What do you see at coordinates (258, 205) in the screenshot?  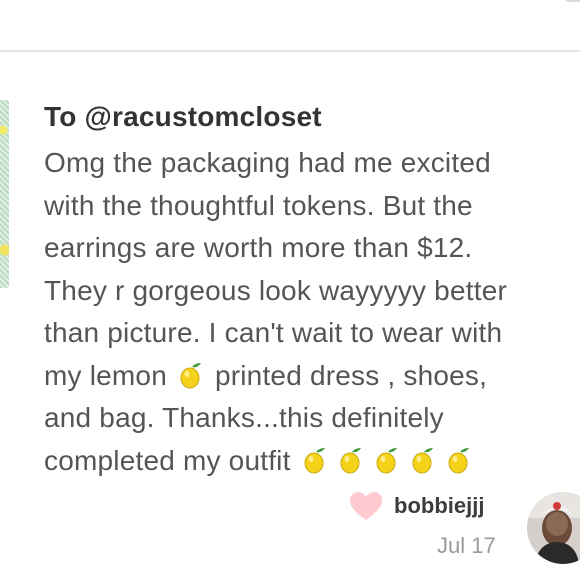 I see `message-text: with the thoughtful tokens. But the` at bounding box center [258, 205].